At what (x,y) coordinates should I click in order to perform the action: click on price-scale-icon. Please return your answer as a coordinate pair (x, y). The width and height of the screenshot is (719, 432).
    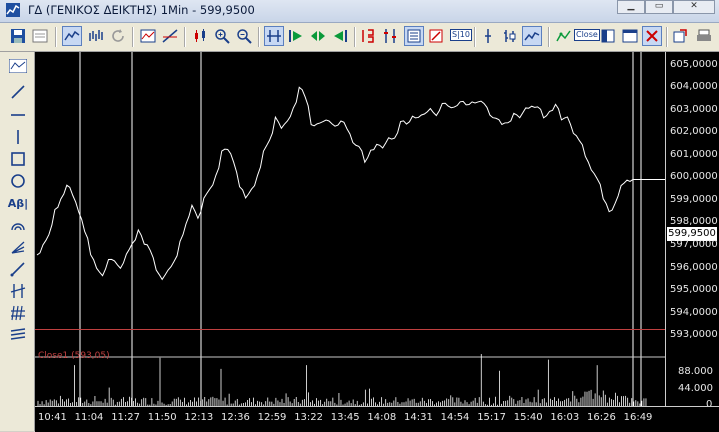
    Looking at the image, I should click on (414, 36).